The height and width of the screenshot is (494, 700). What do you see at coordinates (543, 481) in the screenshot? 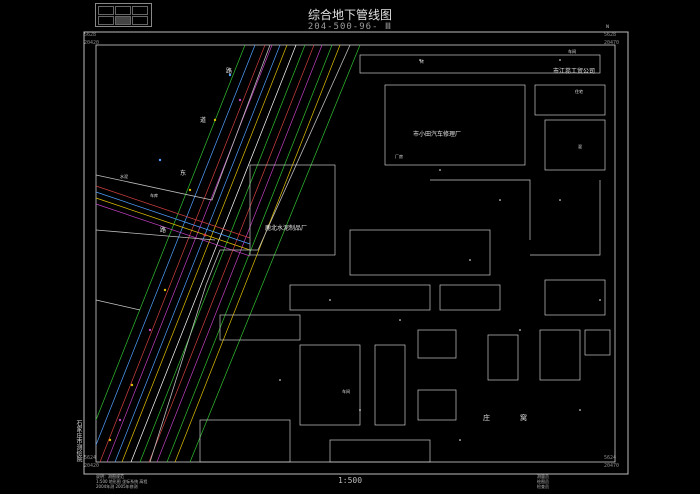
I see `notes-right: 测量员 绘图员 检查员` at bounding box center [543, 481].